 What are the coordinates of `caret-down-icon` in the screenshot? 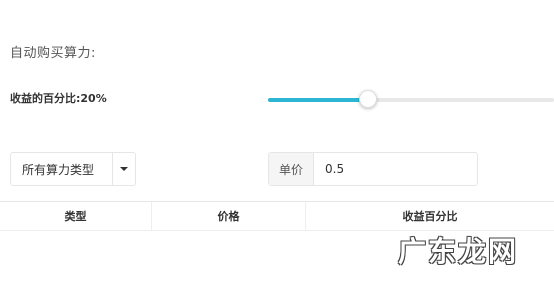 It's located at (124, 169).